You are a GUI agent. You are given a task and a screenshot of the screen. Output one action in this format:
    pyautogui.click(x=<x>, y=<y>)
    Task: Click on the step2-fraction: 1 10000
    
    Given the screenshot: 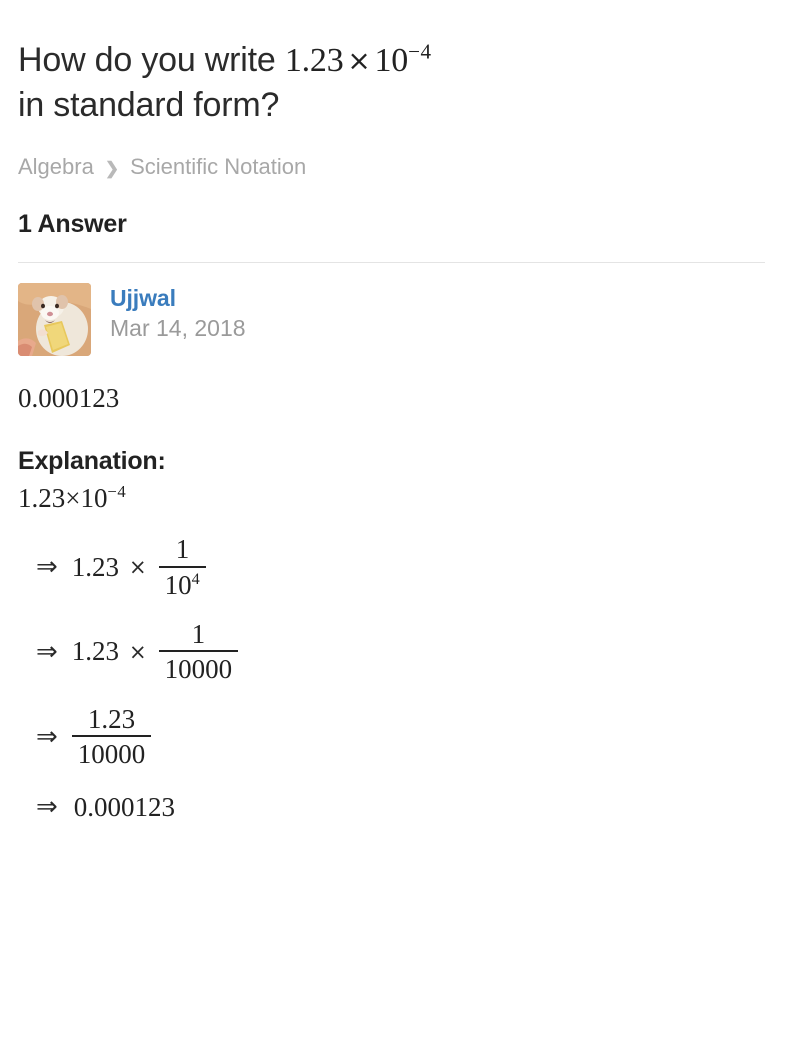 What is the action you would take?
    pyautogui.click(x=198, y=652)
    